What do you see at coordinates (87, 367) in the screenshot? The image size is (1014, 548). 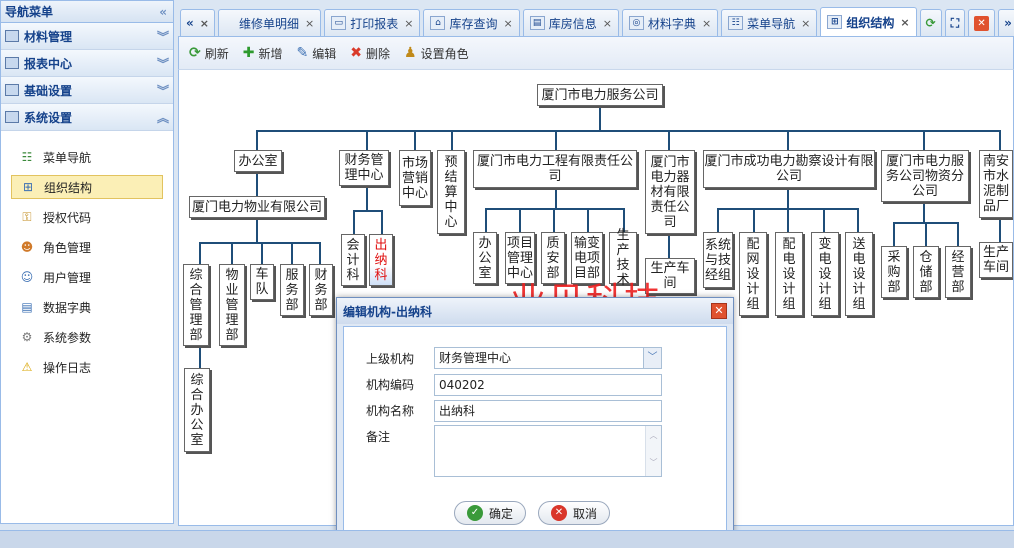 I see `sidebar-item-oplog: ⚠ 操作日志` at bounding box center [87, 367].